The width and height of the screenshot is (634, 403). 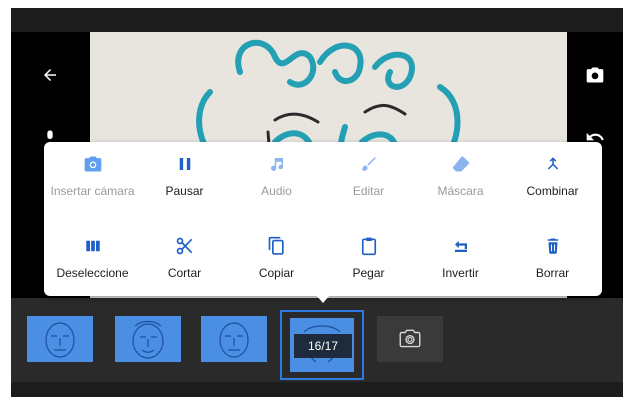 I want to click on menu-edit: Editar, so click(x=368, y=172).